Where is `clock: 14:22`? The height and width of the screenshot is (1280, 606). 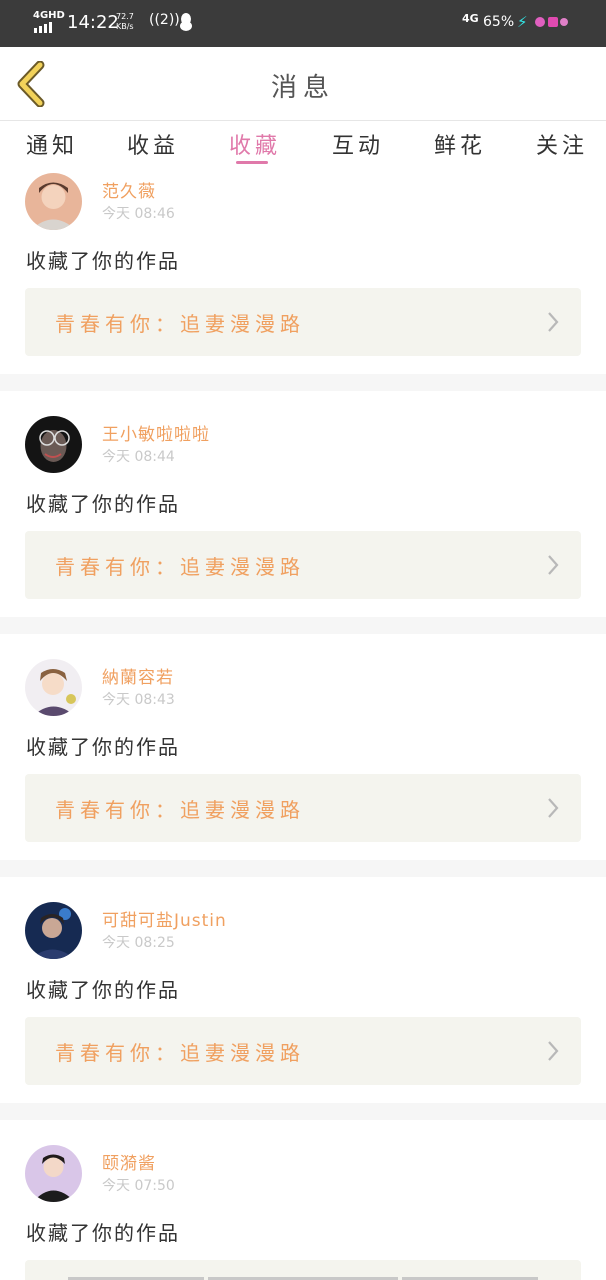
clock: 14:22 is located at coordinates (93, 22).